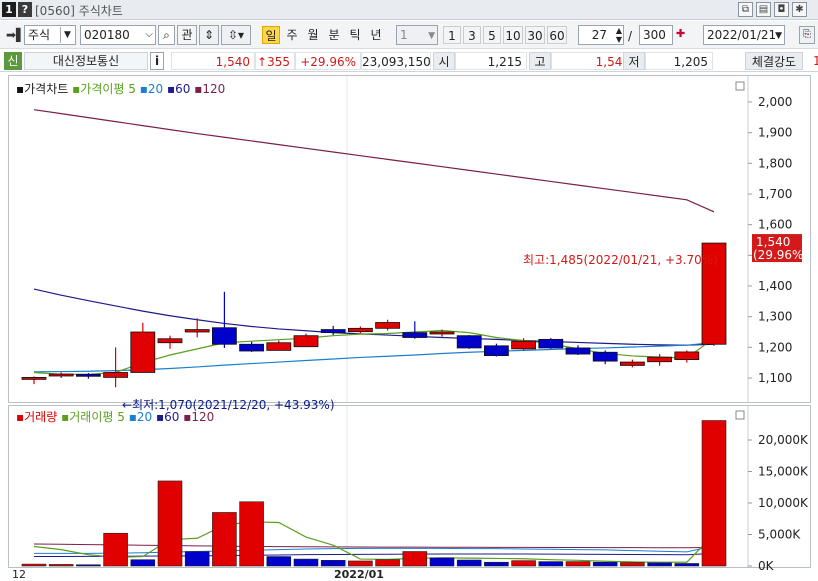 The width and height of the screenshot is (818, 581). What do you see at coordinates (783, 503) in the screenshot?
I see `volume-y-tick-label: 10,000K` at bounding box center [783, 503].